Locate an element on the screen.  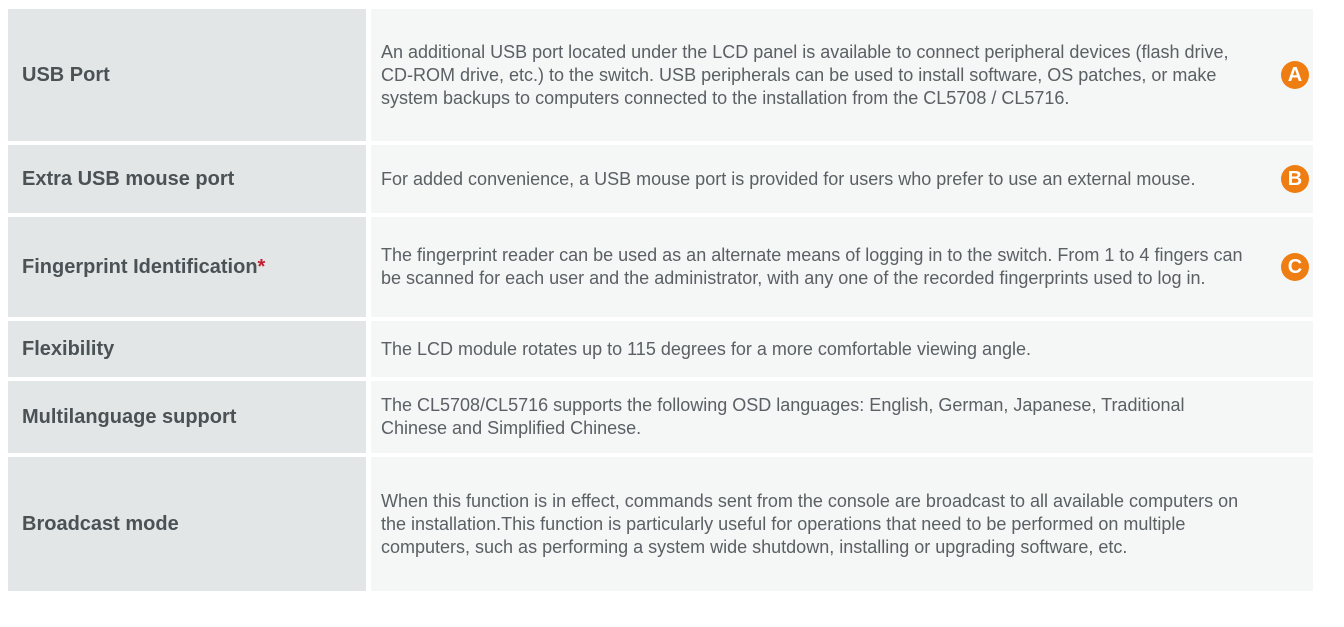
feature-label: Flexibility is located at coordinates (187, 349).